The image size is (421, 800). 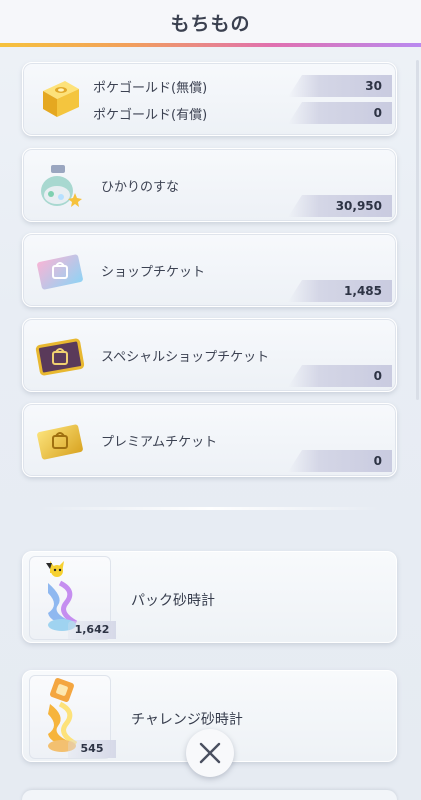 What do you see at coordinates (153, 272) in the screenshot?
I see `item-label: ショップチケット` at bounding box center [153, 272].